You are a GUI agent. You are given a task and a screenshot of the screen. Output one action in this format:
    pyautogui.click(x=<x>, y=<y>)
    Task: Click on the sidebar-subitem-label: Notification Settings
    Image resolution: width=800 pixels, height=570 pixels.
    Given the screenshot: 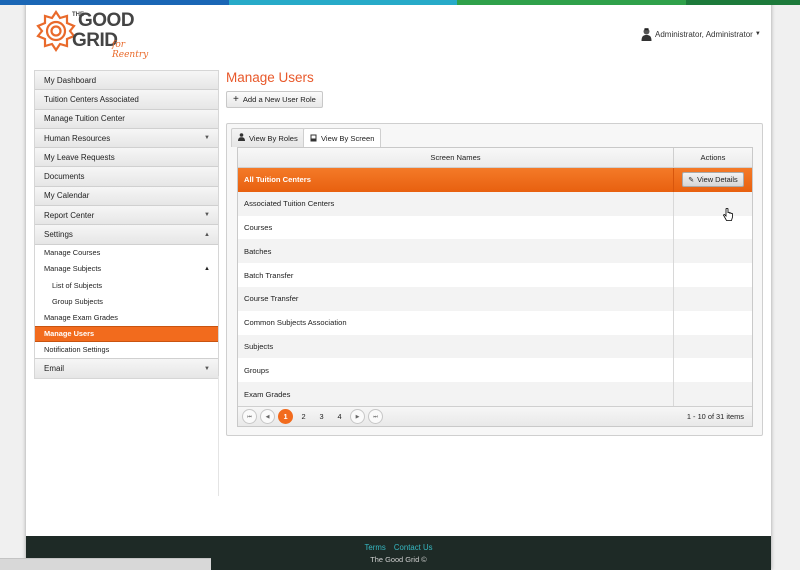 What is the action you would take?
    pyautogui.click(x=77, y=350)
    